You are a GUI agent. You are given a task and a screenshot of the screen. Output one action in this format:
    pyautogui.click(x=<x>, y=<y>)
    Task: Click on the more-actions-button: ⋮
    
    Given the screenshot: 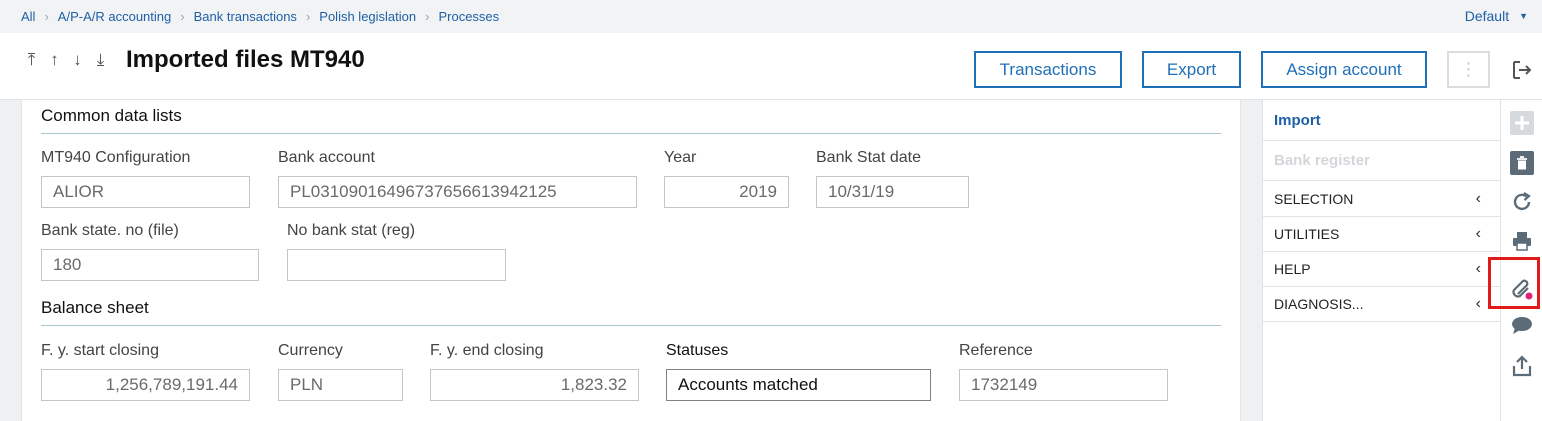 What is the action you would take?
    pyautogui.click(x=1468, y=69)
    